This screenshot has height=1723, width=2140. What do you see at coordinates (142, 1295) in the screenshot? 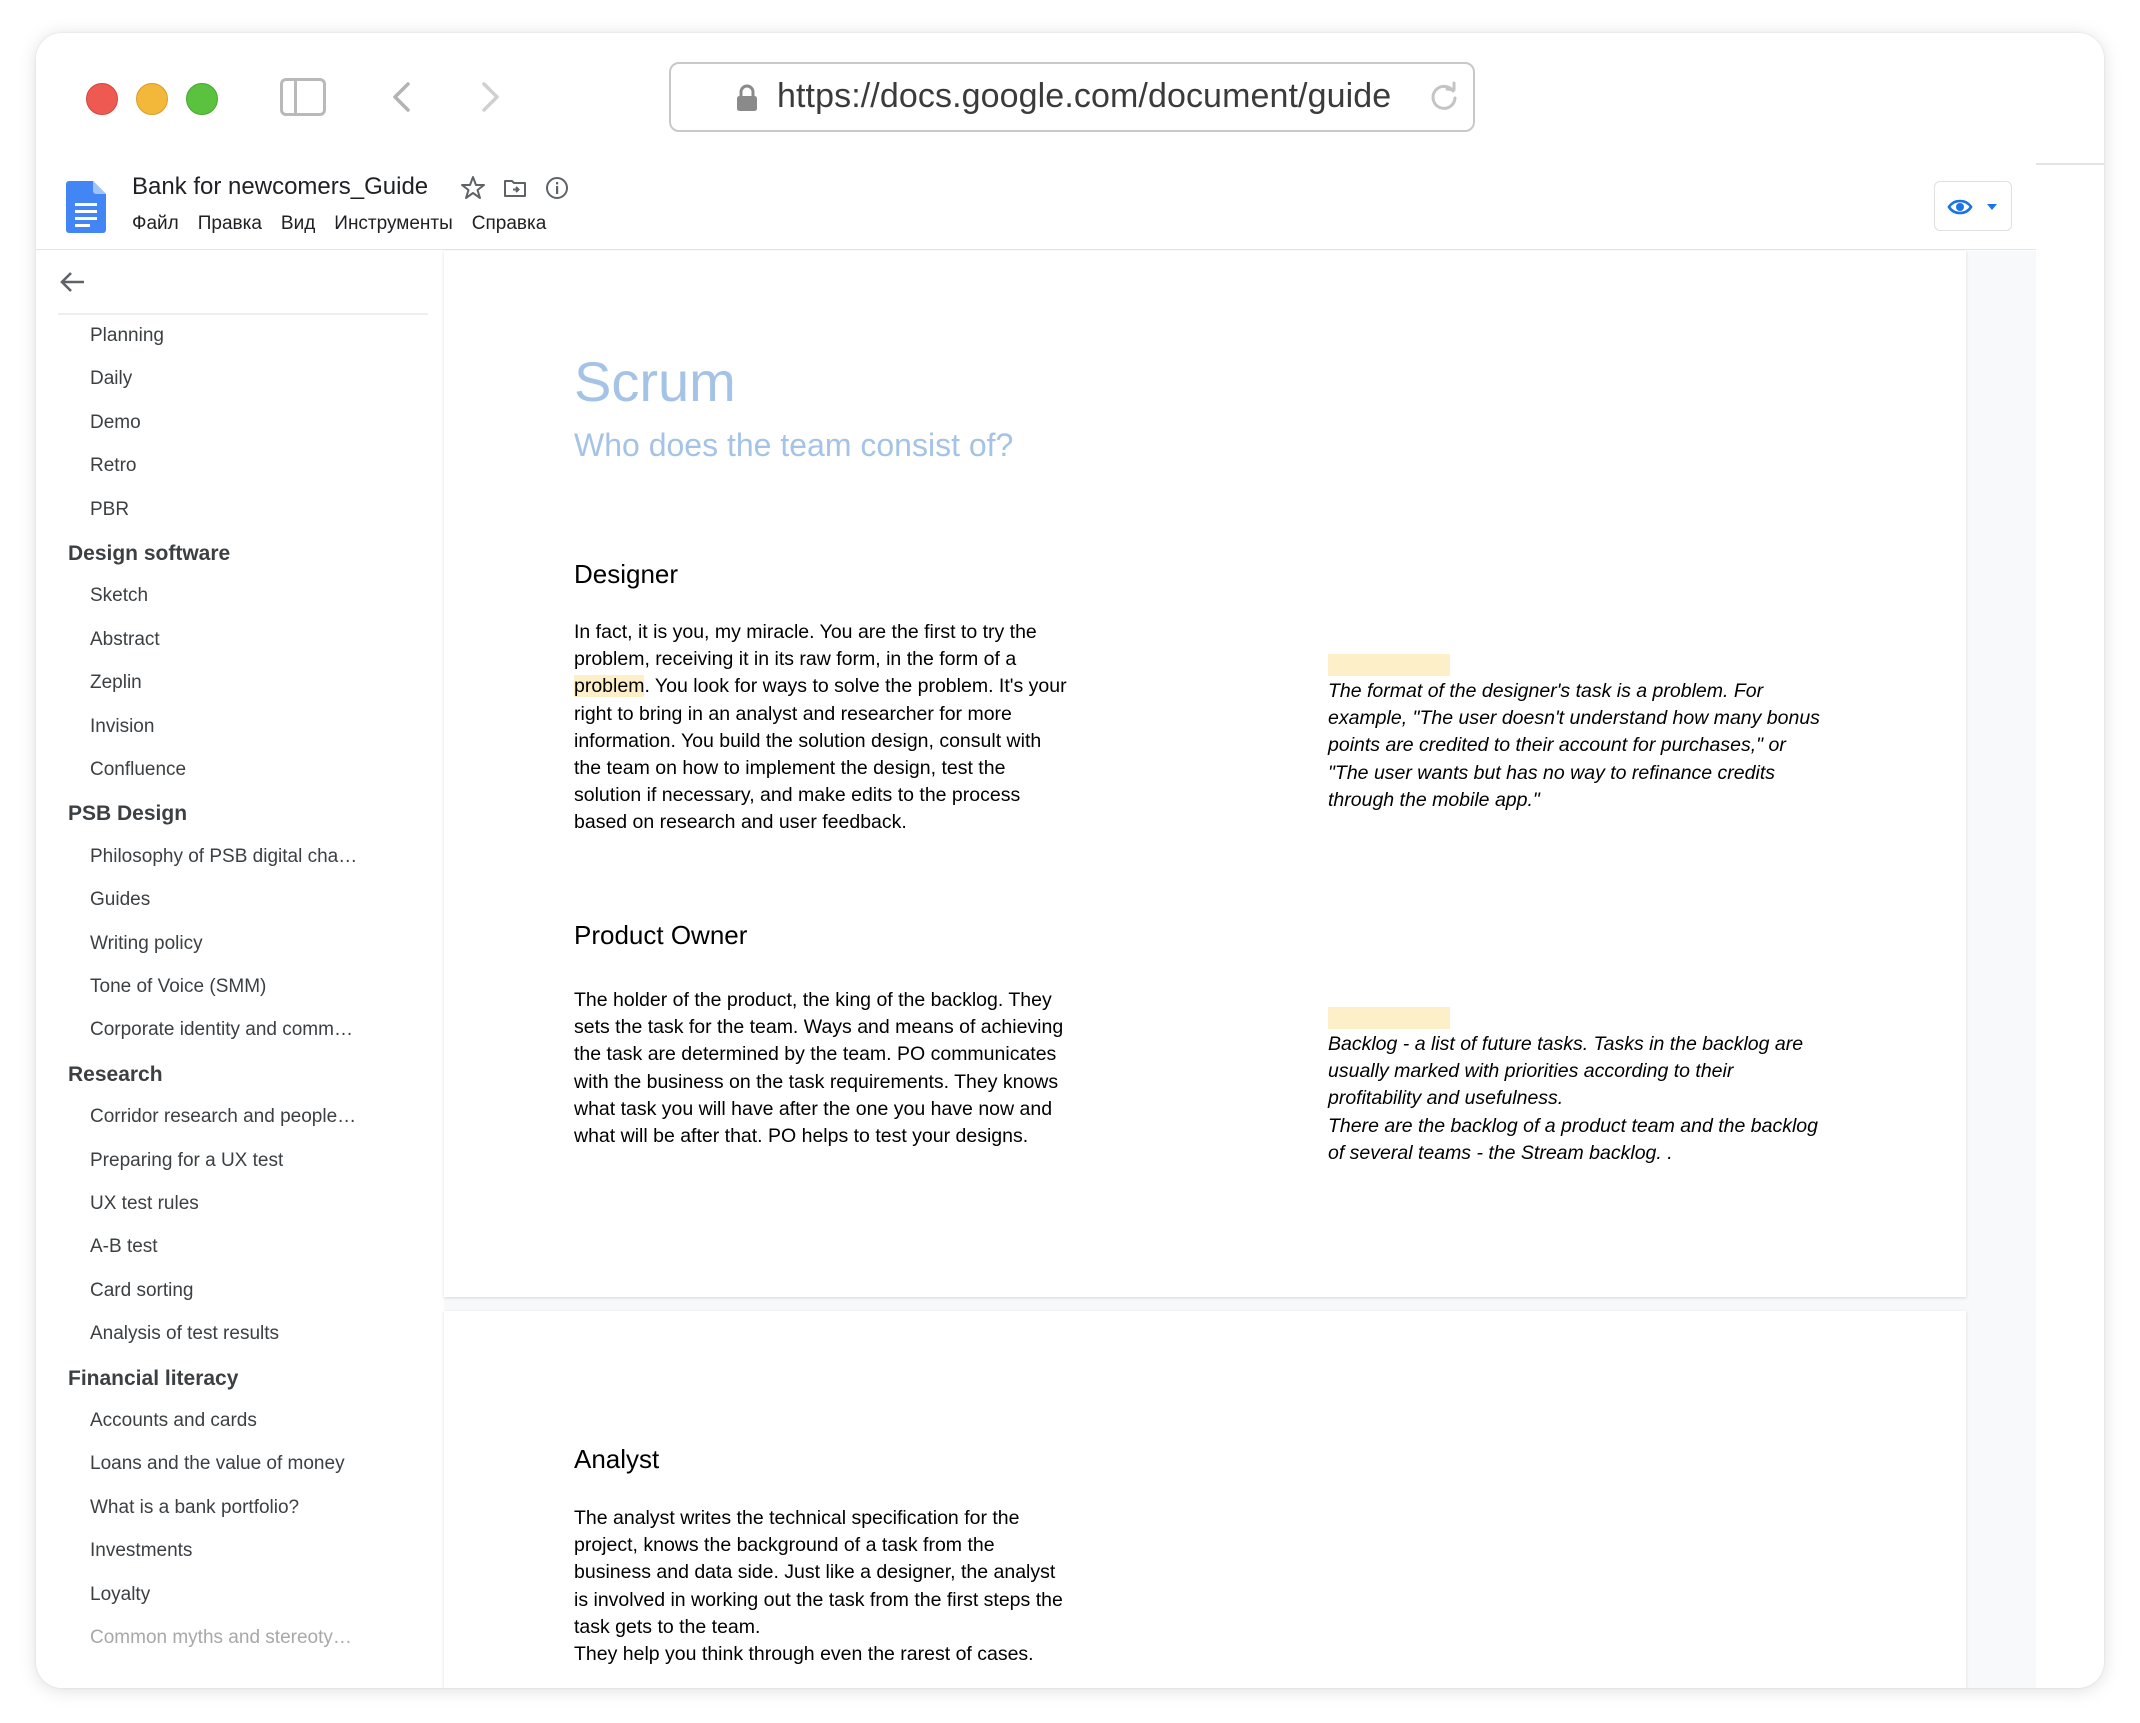
I see `outline-item: Card sorting` at bounding box center [142, 1295].